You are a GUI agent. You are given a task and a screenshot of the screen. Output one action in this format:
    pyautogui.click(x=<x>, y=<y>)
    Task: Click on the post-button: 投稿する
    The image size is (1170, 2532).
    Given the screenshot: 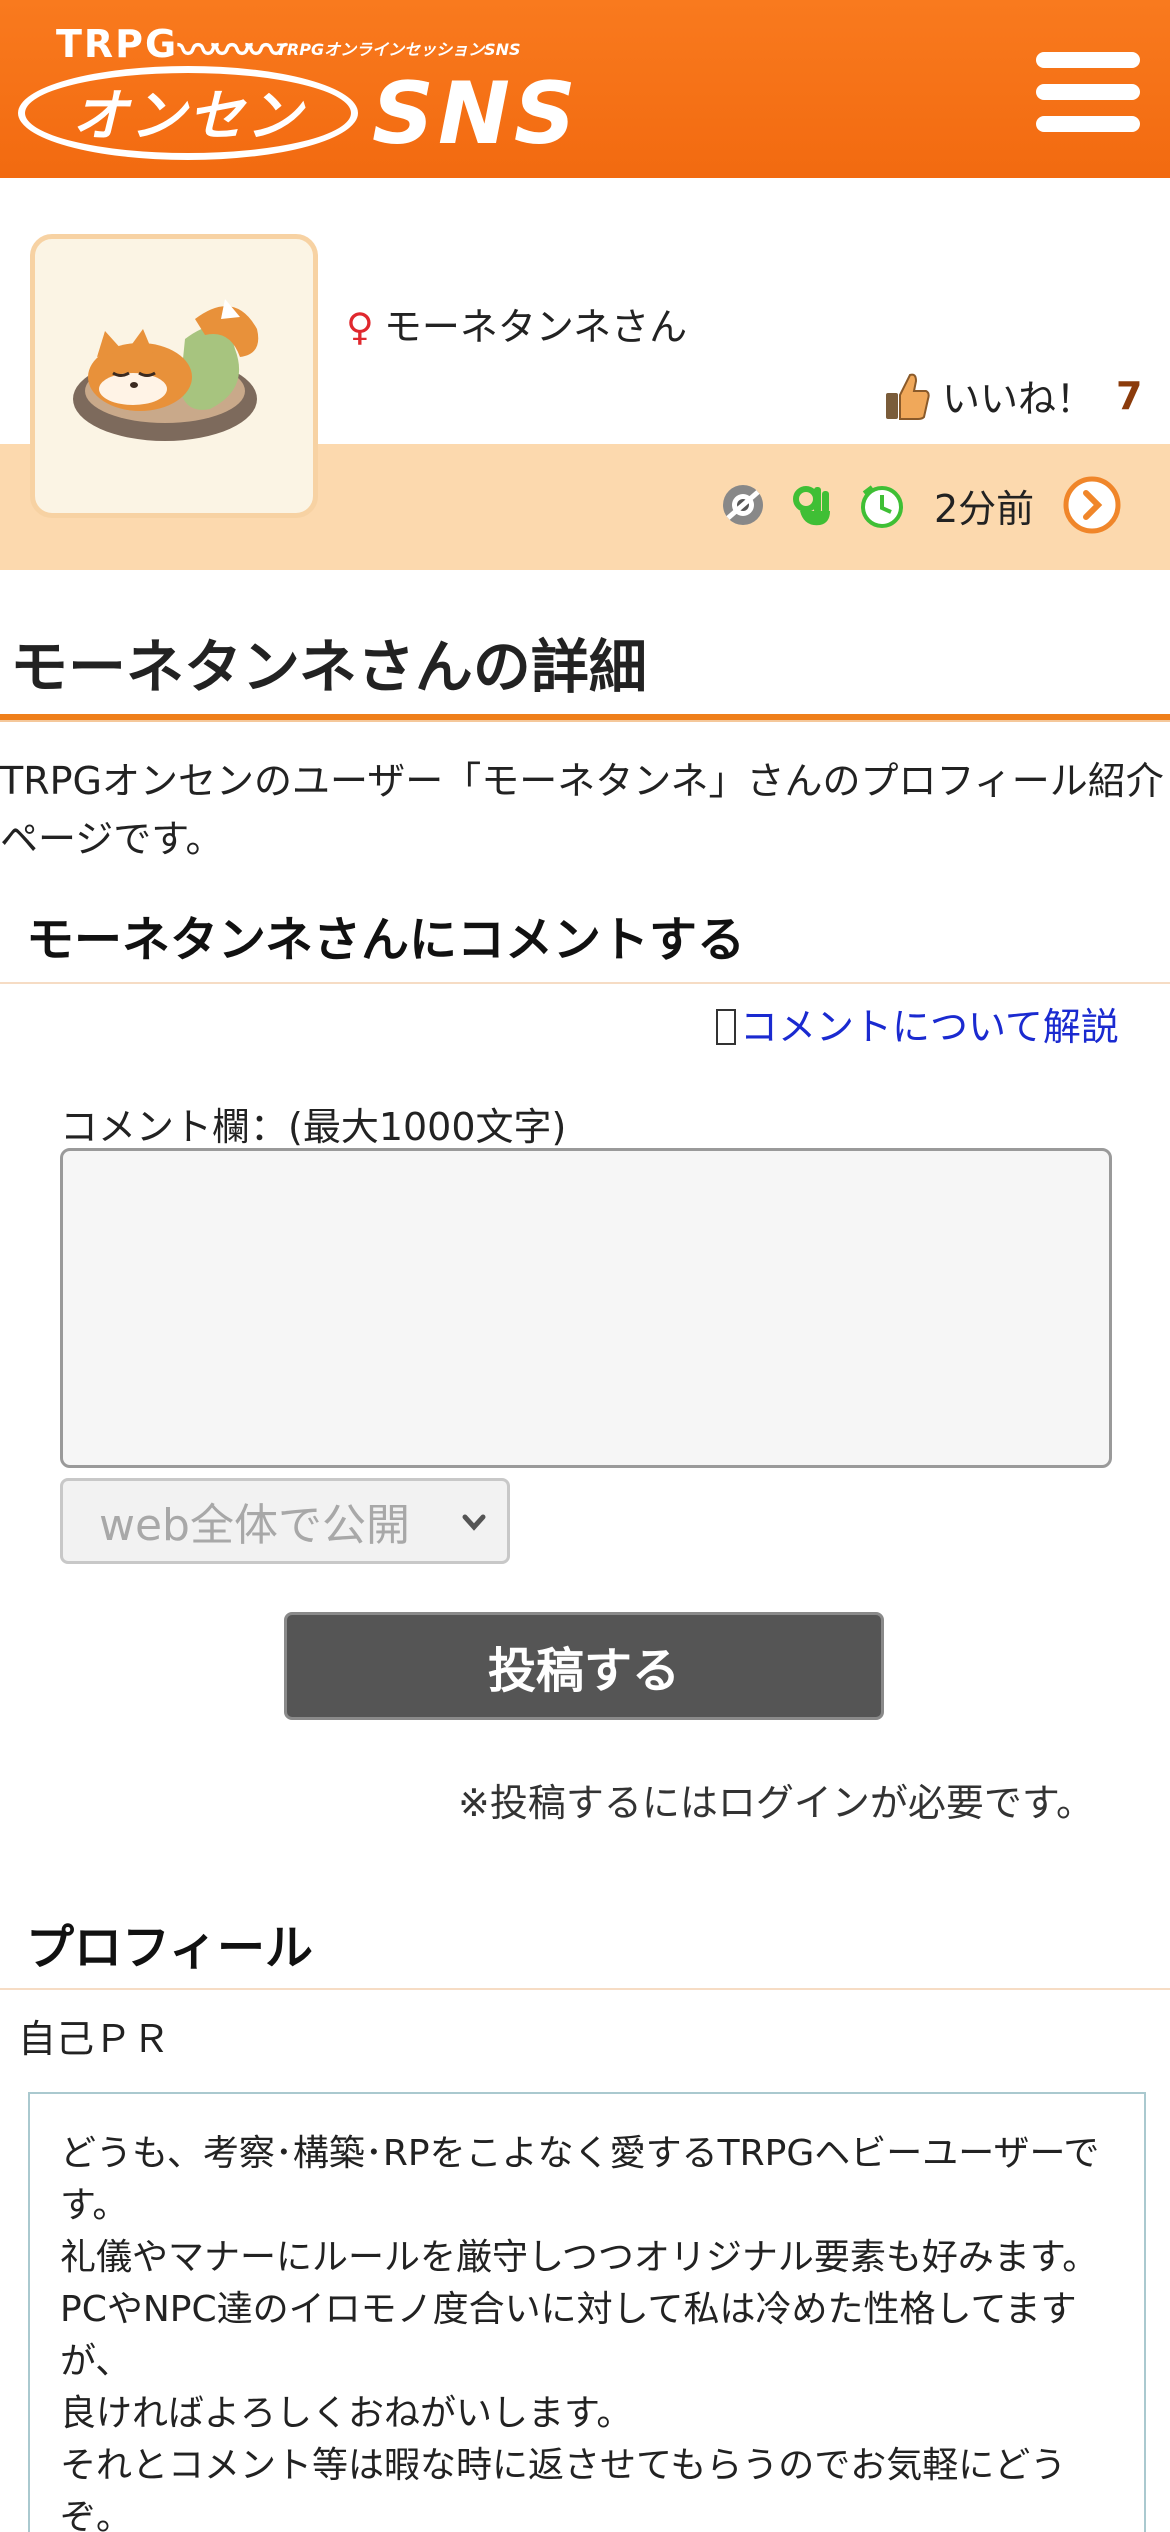 What is the action you would take?
    pyautogui.click(x=584, y=1666)
    